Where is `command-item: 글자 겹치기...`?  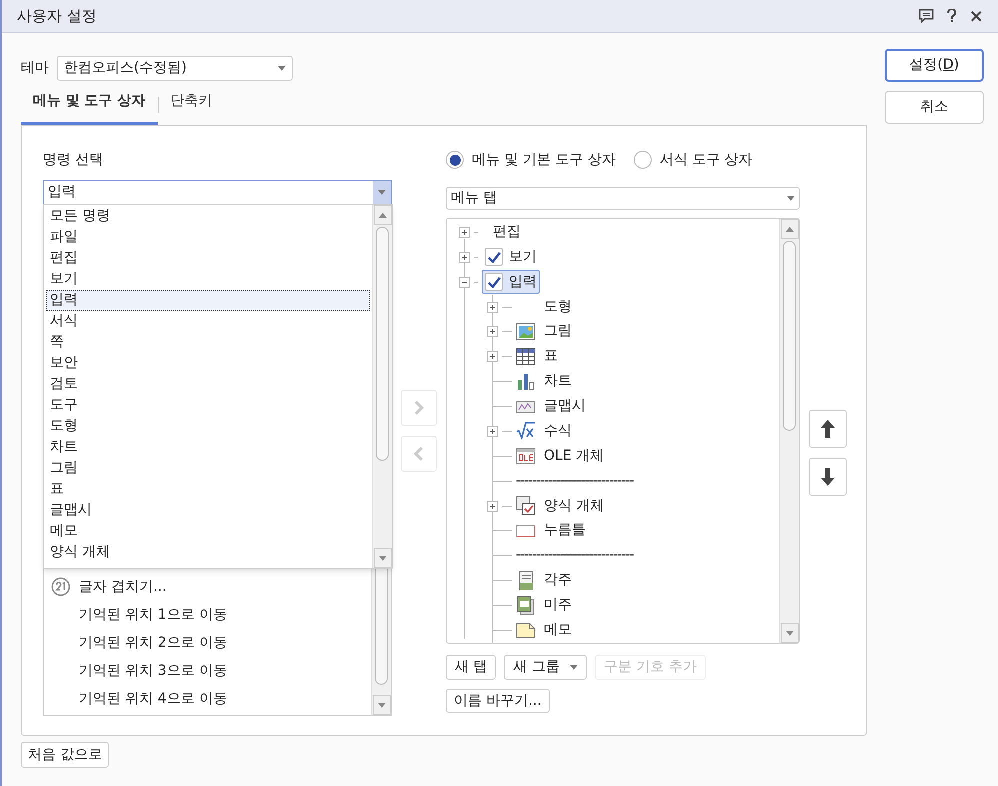
command-item: 글자 겹치기... is located at coordinates (123, 587).